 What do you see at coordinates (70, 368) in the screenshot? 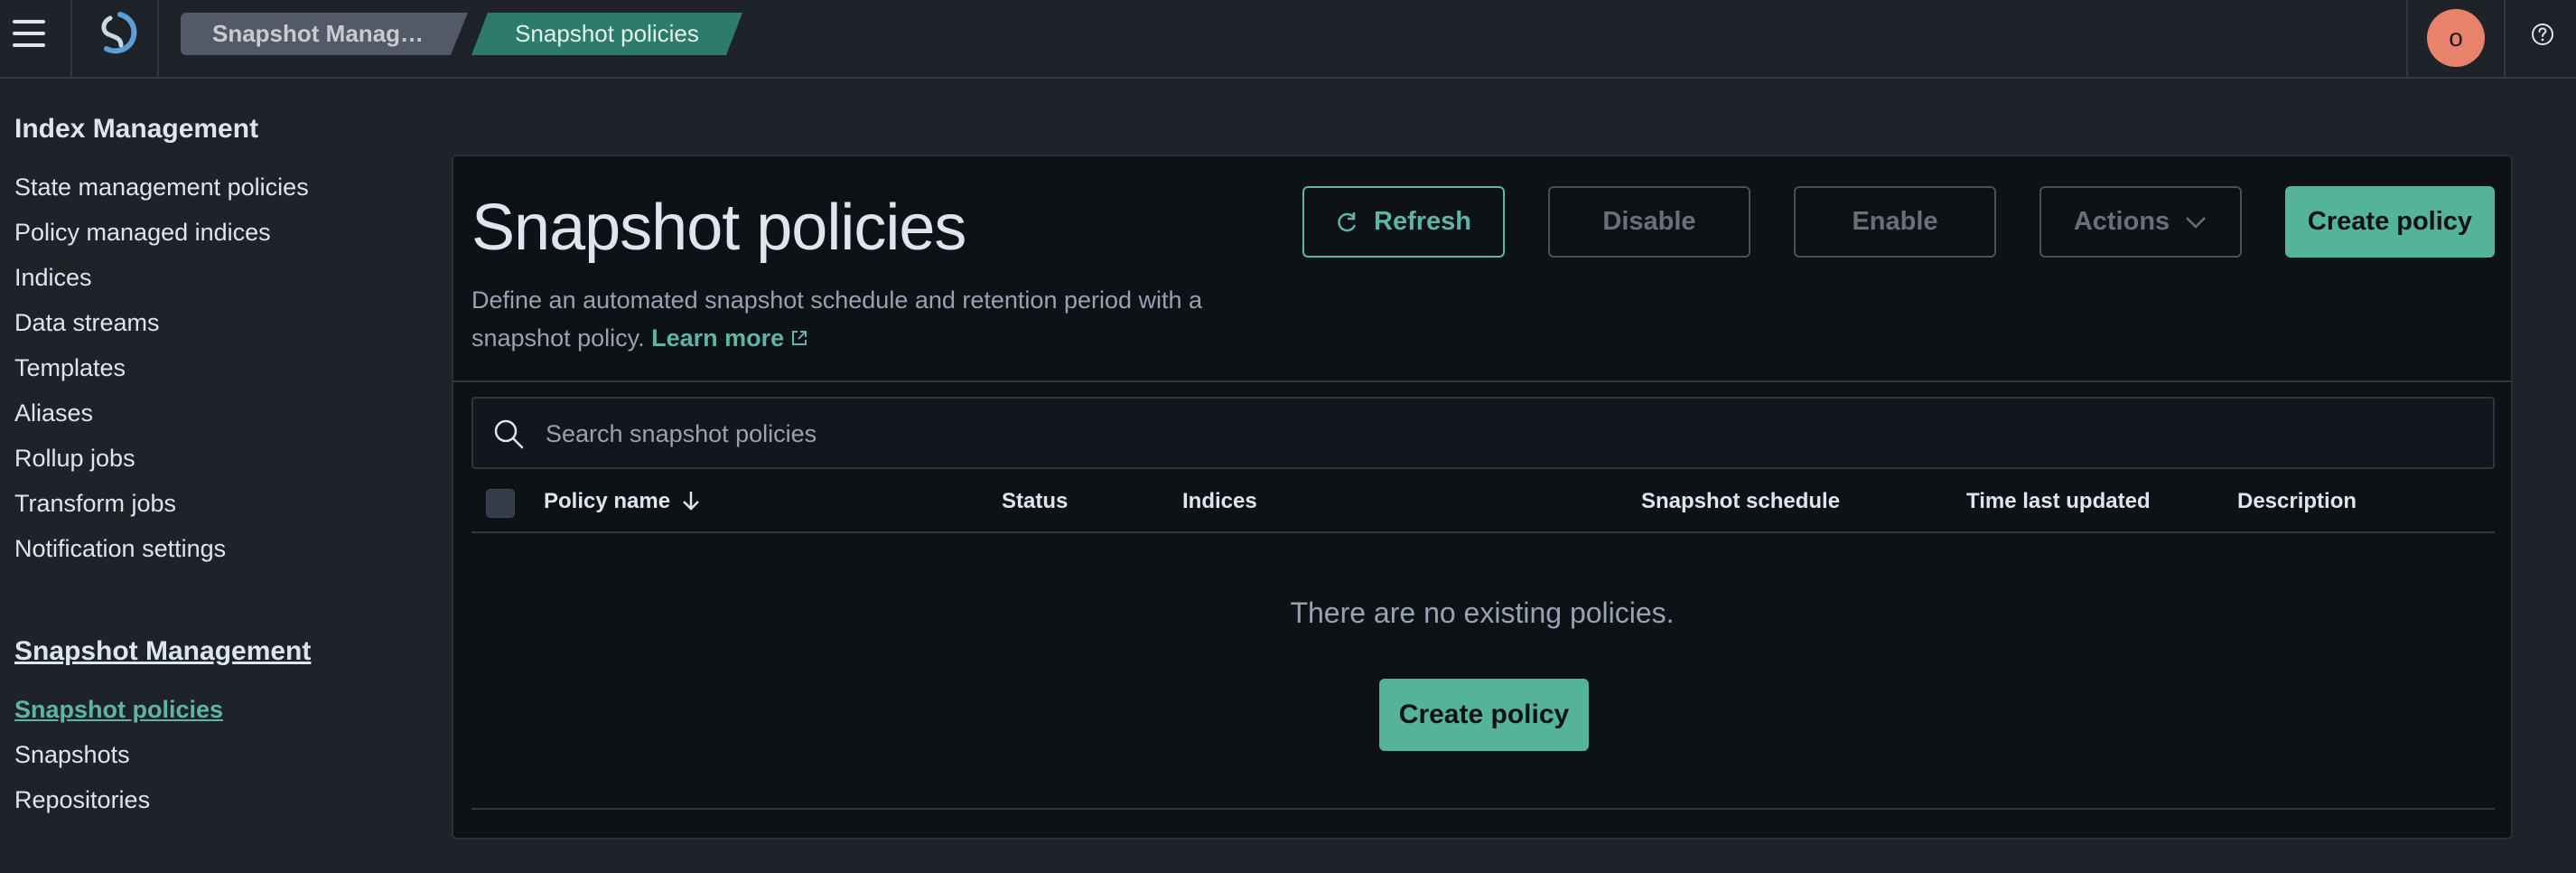
I see `sidebar-item-templates: Templates` at bounding box center [70, 368].